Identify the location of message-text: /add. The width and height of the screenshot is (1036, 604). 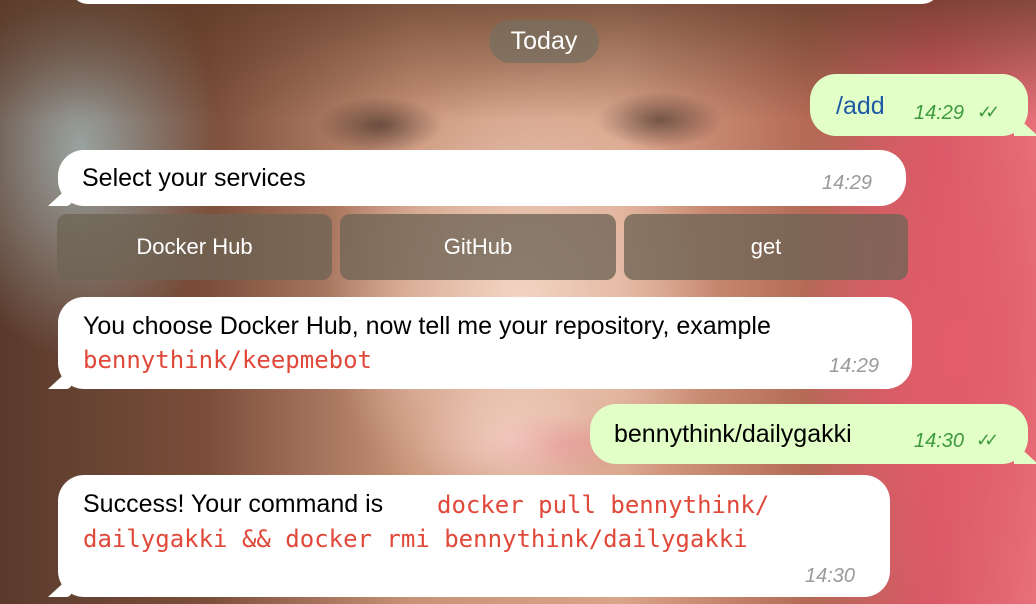
(860, 106).